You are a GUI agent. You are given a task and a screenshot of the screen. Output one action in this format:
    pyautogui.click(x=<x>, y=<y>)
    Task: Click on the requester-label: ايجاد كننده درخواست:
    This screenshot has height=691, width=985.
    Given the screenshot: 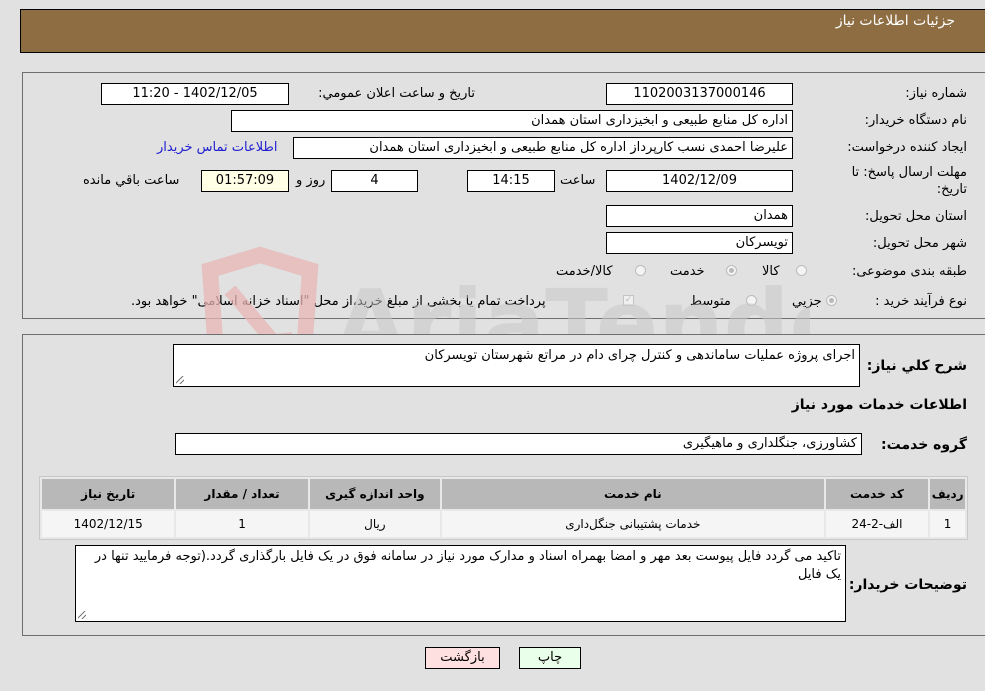 What is the action you would take?
    pyautogui.click(x=907, y=147)
    